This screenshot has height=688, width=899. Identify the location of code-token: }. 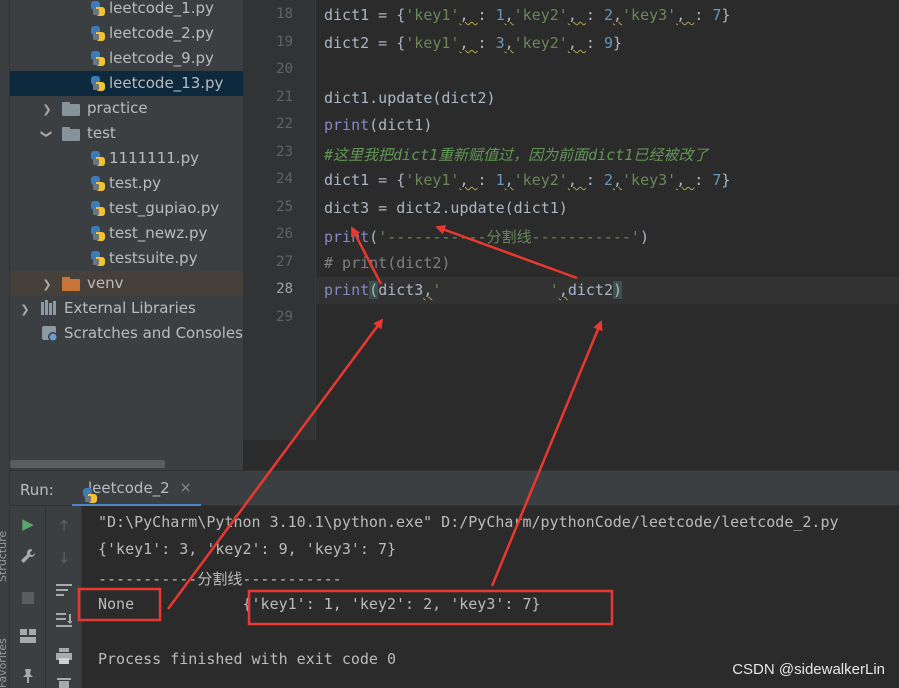
(726, 15).